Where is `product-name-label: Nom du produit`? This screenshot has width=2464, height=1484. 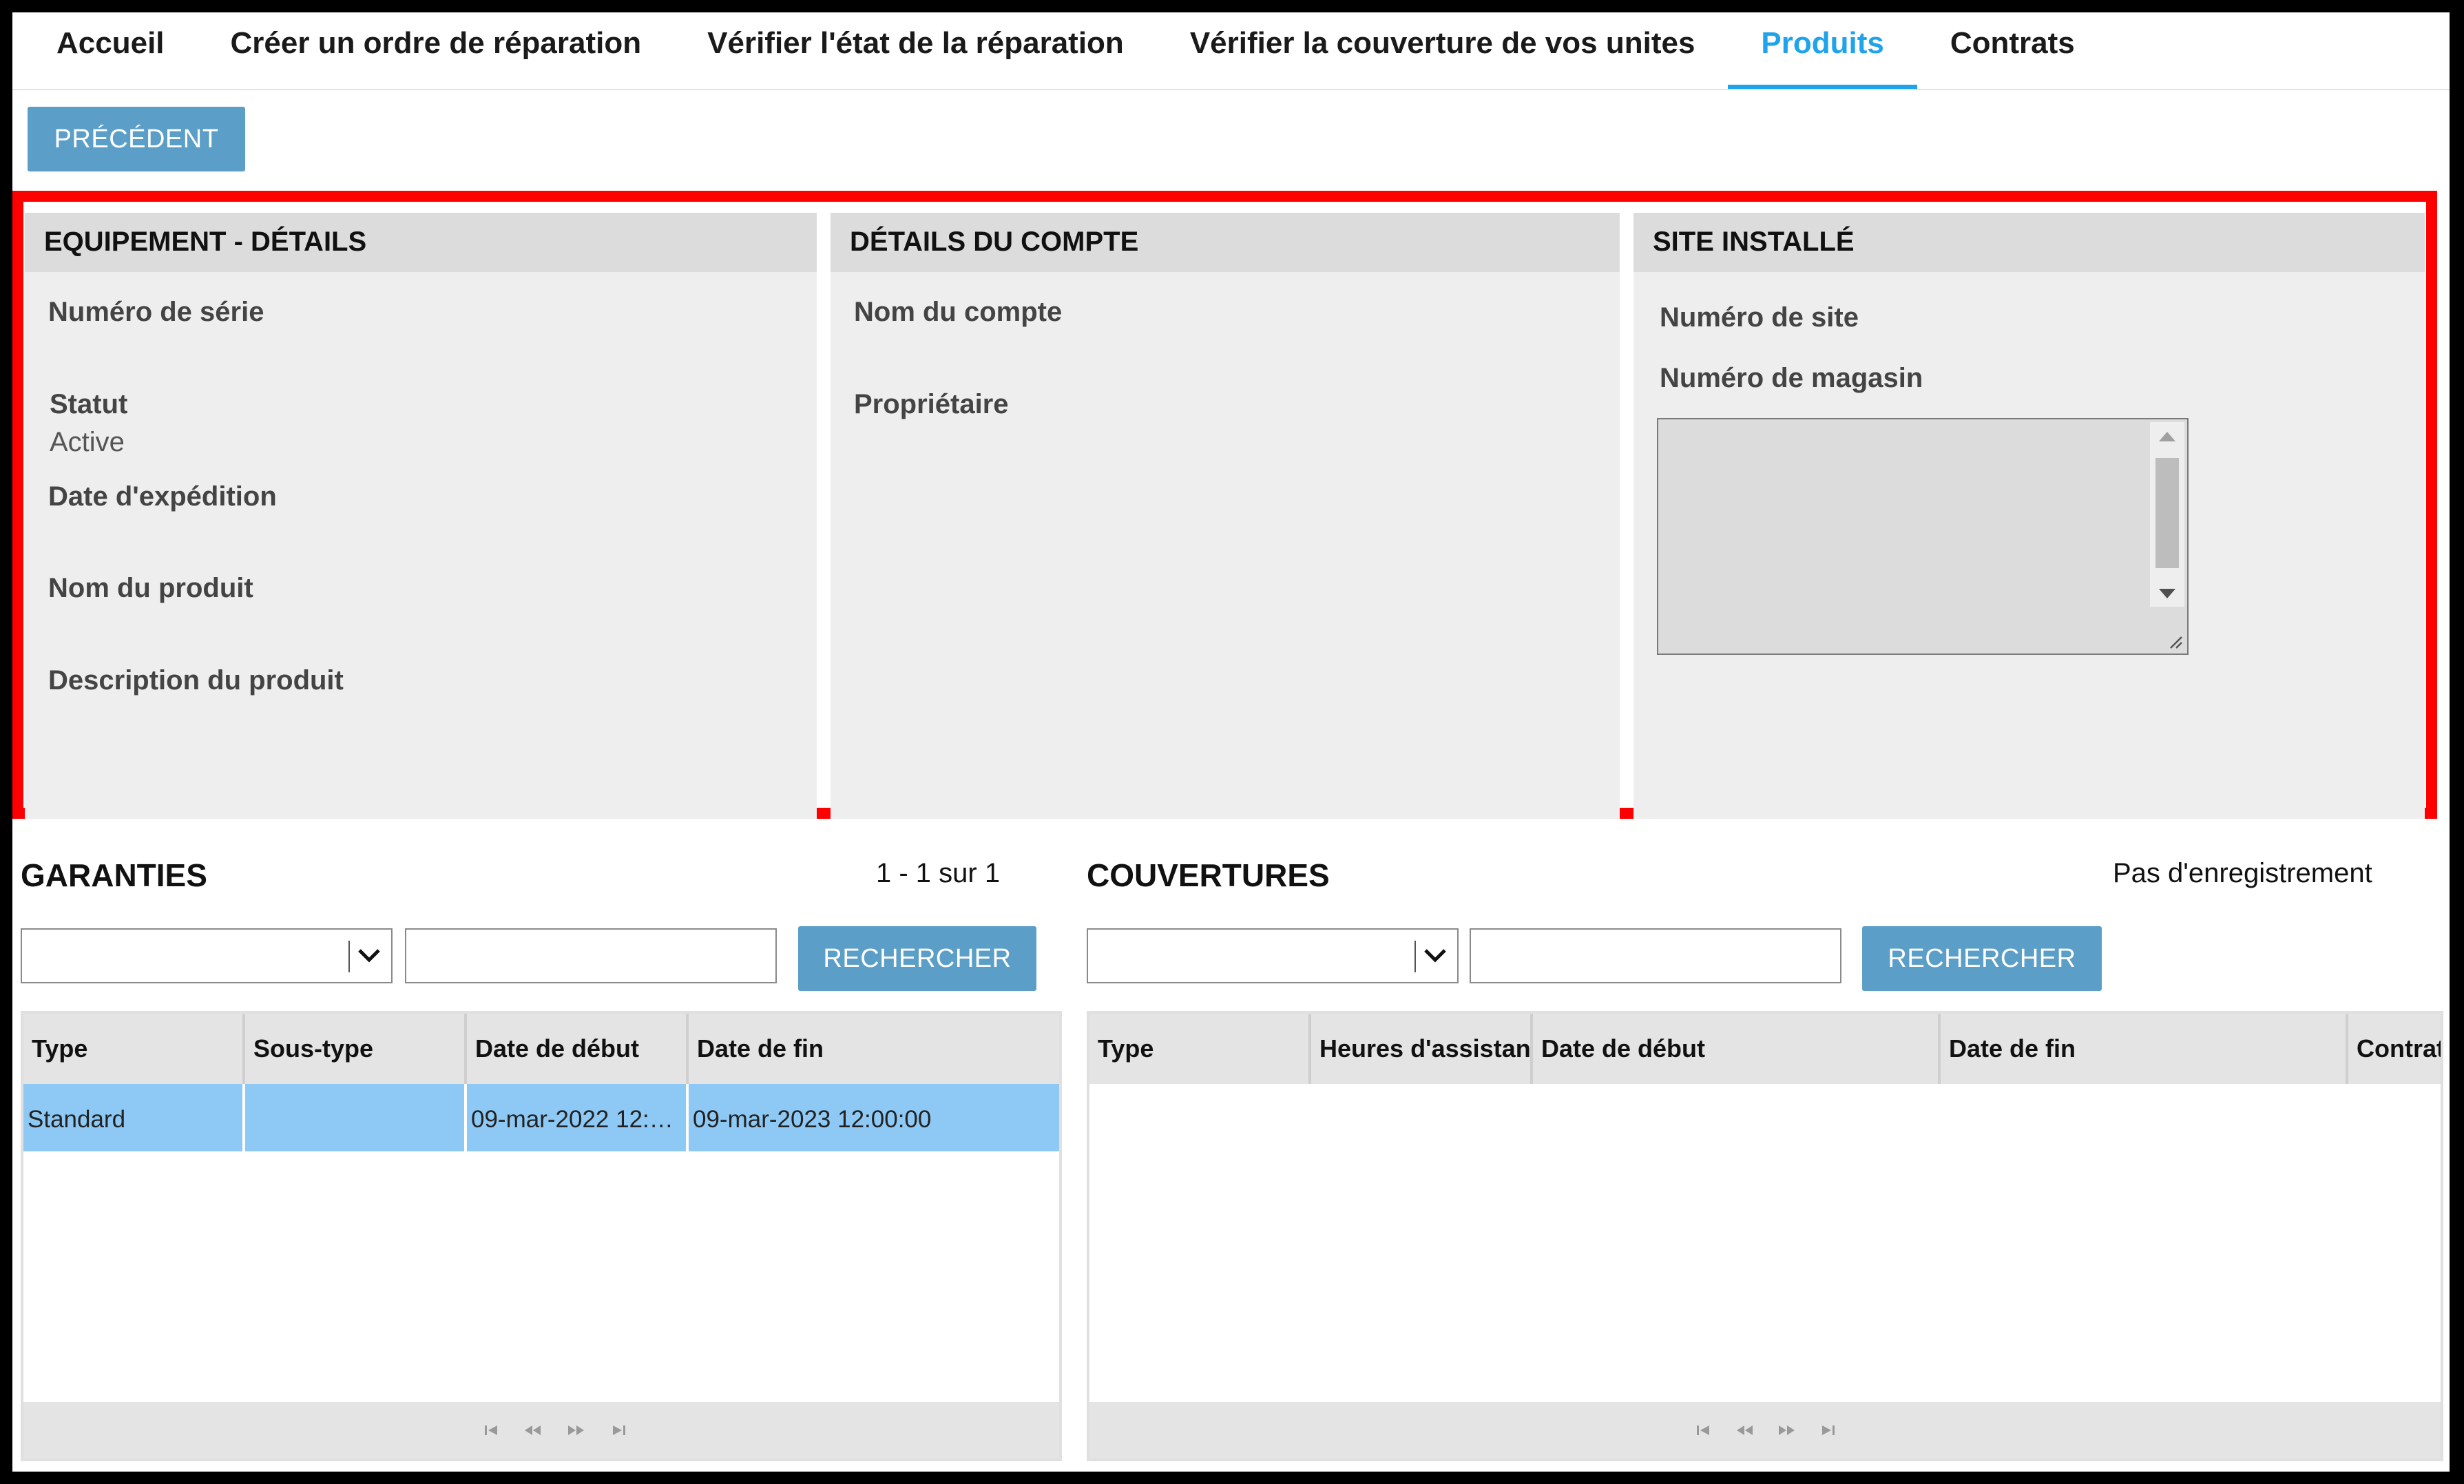
product-name-label: Nom du produit is located at coordinates (150, 588).